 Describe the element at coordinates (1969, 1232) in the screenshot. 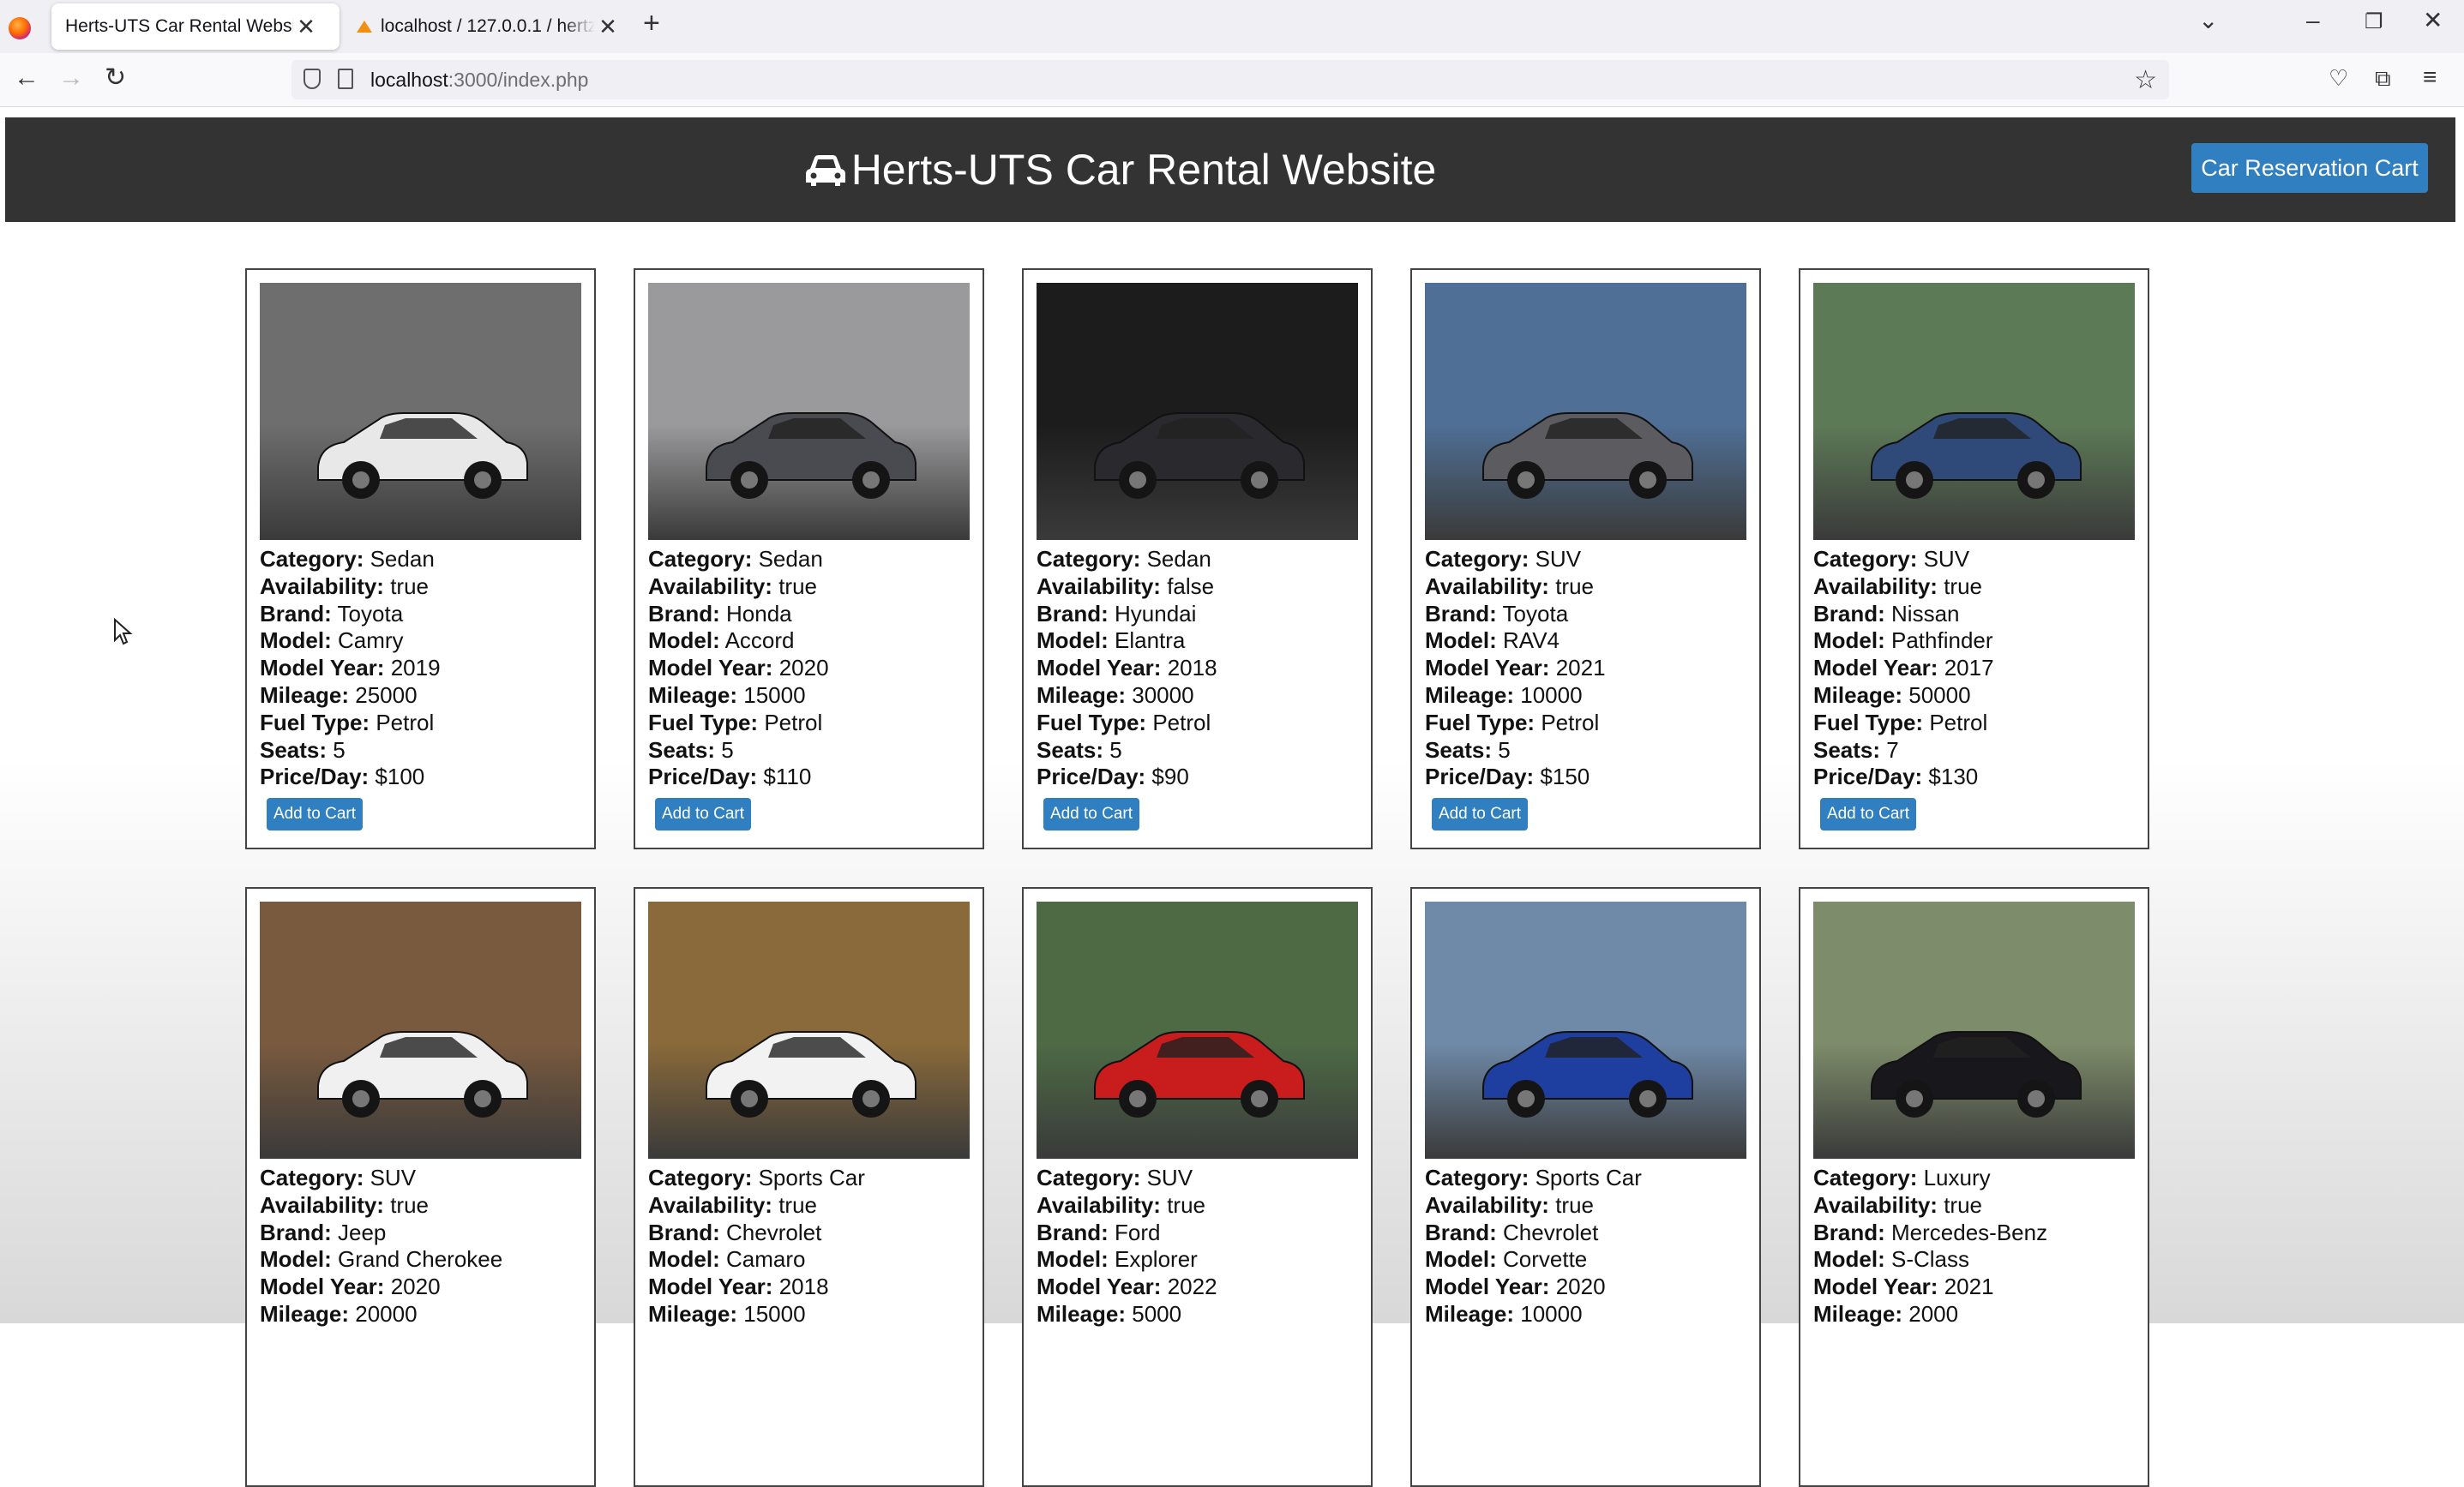

I see `detail-value: Mercedes-Benz` at that location.